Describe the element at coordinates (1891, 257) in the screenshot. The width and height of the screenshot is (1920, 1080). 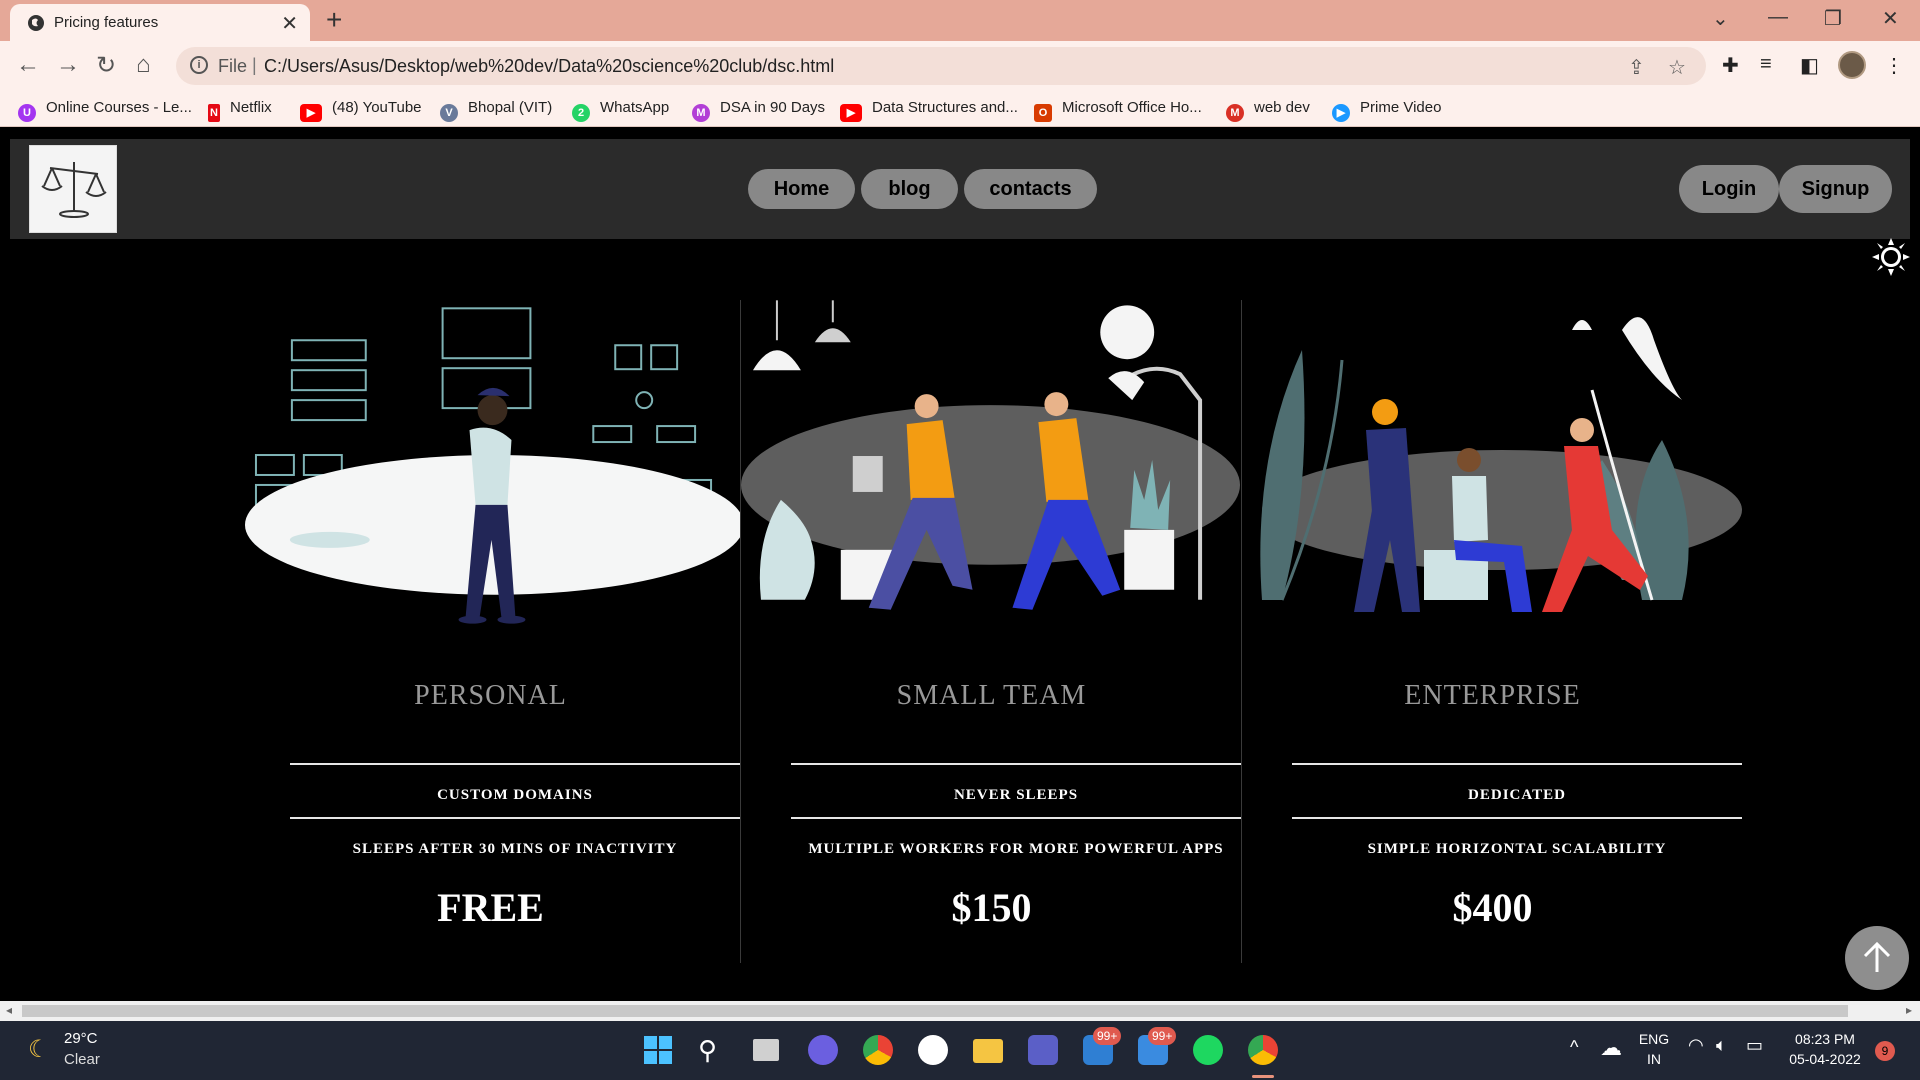
I see `theme-toggle-sun-icon` at that location.